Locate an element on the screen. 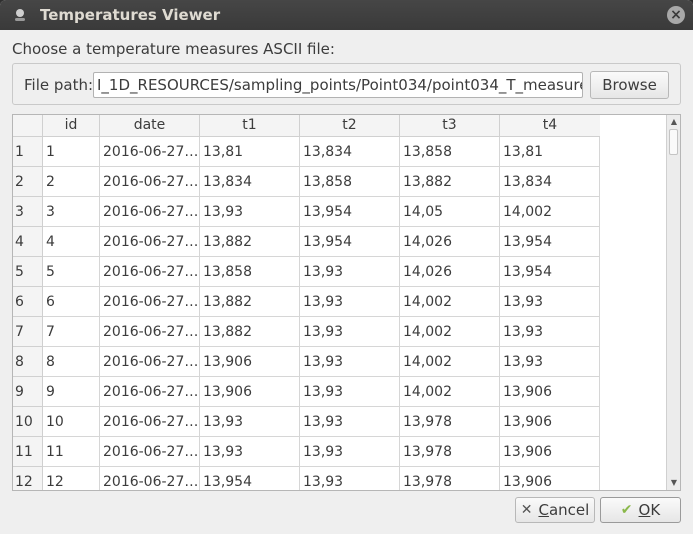 The width and height of the screenshot is (693, 534). column-header-t2: t2 is located at coordinates (350, 126).